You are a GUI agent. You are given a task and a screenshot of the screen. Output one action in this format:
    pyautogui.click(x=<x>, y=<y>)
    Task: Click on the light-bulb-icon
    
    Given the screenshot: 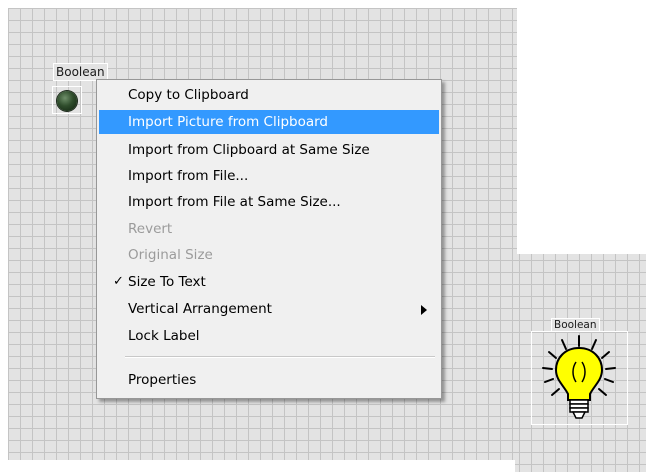 What is the action you would take?
    pyautogui.click(x=579, y=377)
    